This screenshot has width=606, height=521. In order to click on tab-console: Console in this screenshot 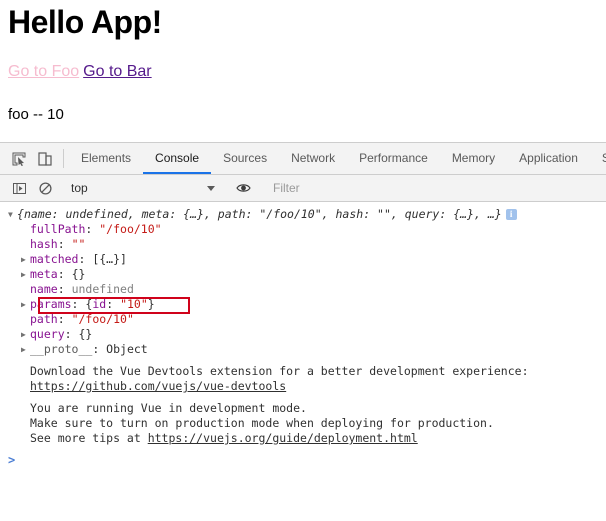, I will do `click(177, 158)`.